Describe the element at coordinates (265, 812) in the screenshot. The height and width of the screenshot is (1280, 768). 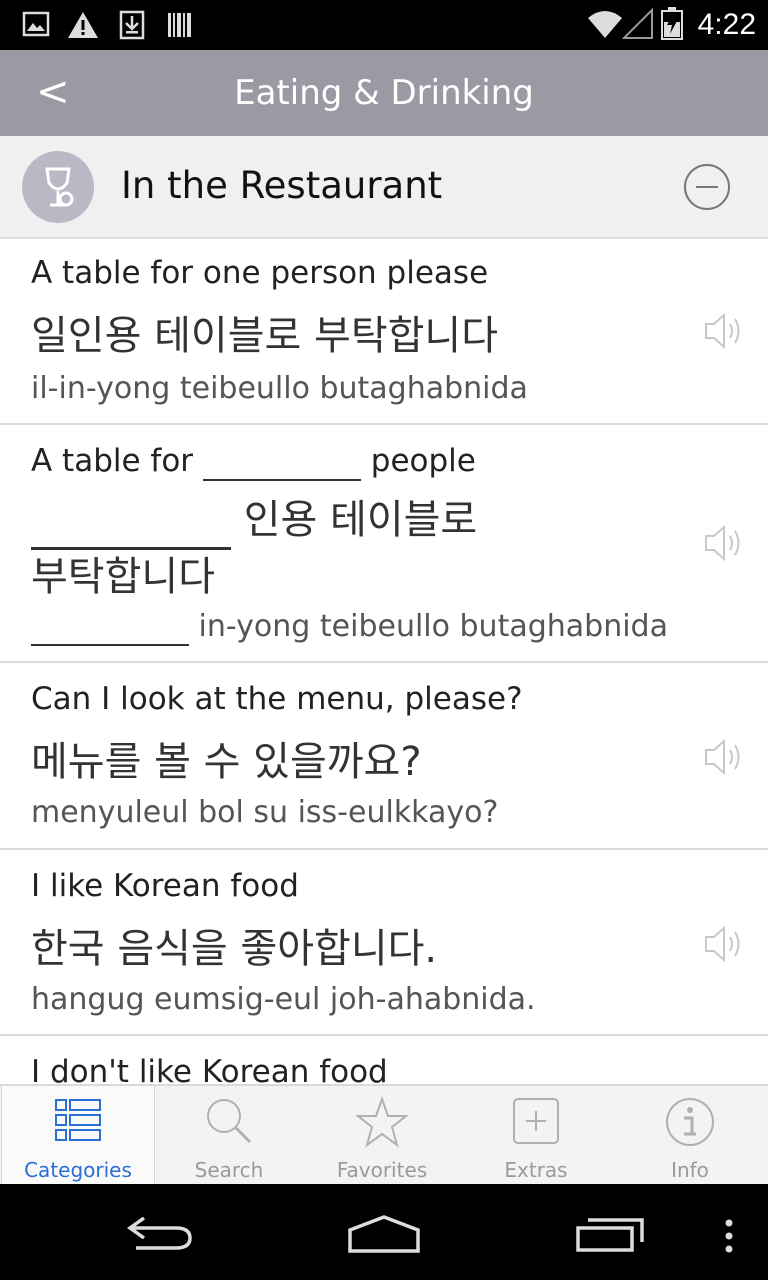
I see `phrase-romanization: menyuleul bol su iss-eulkkayo?` at that location.